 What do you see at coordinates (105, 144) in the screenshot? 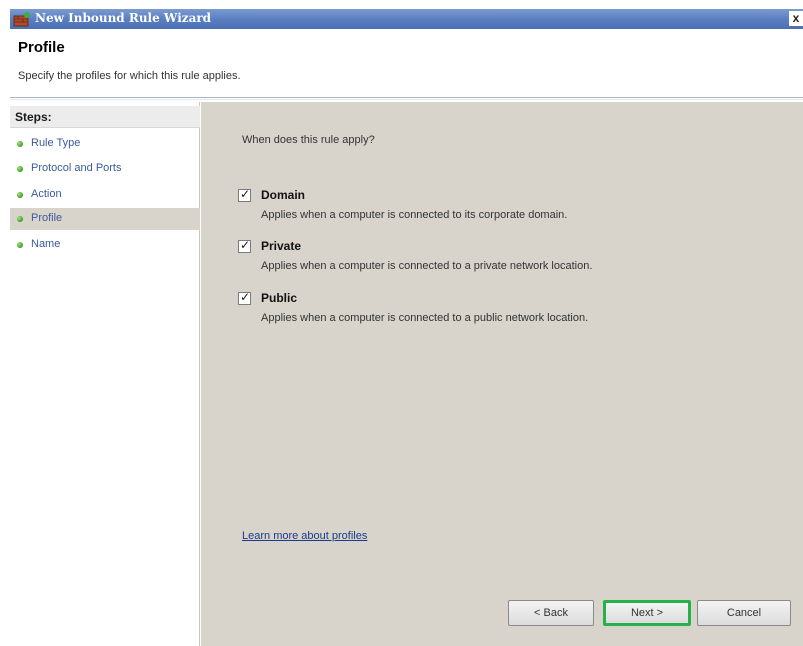
I see `sidebar-item-rule-type: Rule Type` at bounding box center [105, 144].